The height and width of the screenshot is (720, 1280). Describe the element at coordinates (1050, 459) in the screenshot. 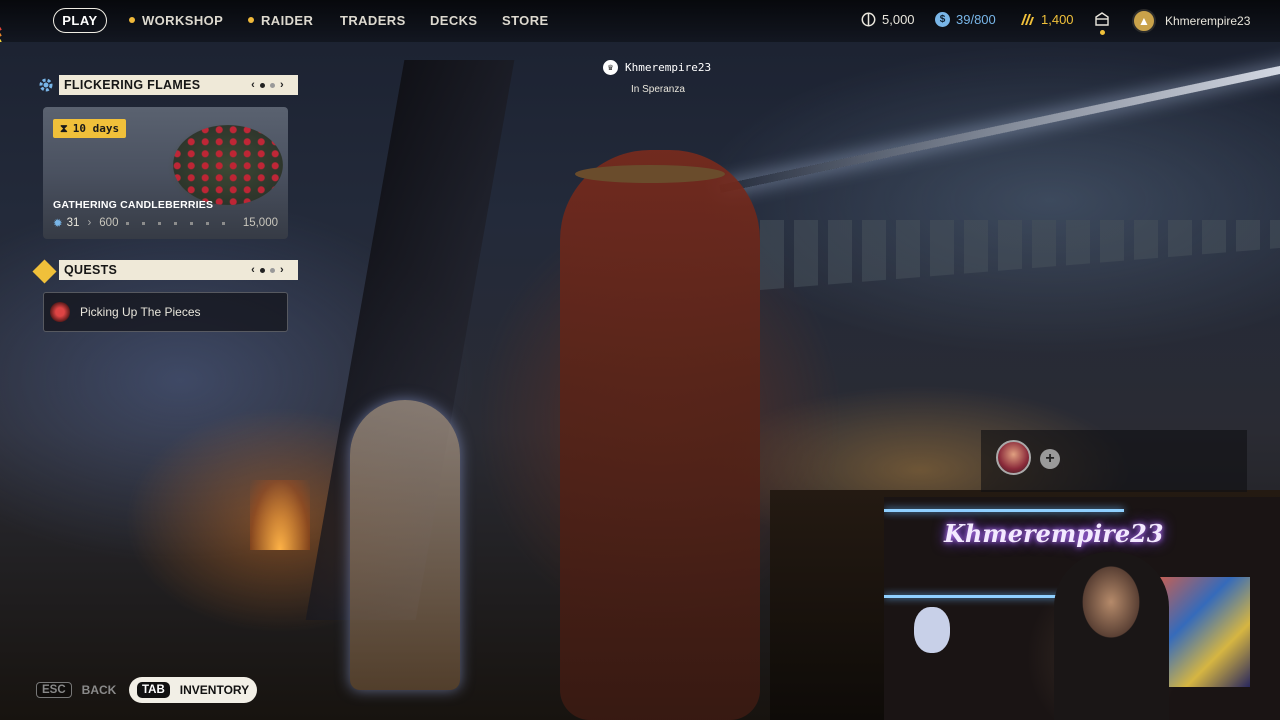

I see `add-party-member-icon: +` at that location.